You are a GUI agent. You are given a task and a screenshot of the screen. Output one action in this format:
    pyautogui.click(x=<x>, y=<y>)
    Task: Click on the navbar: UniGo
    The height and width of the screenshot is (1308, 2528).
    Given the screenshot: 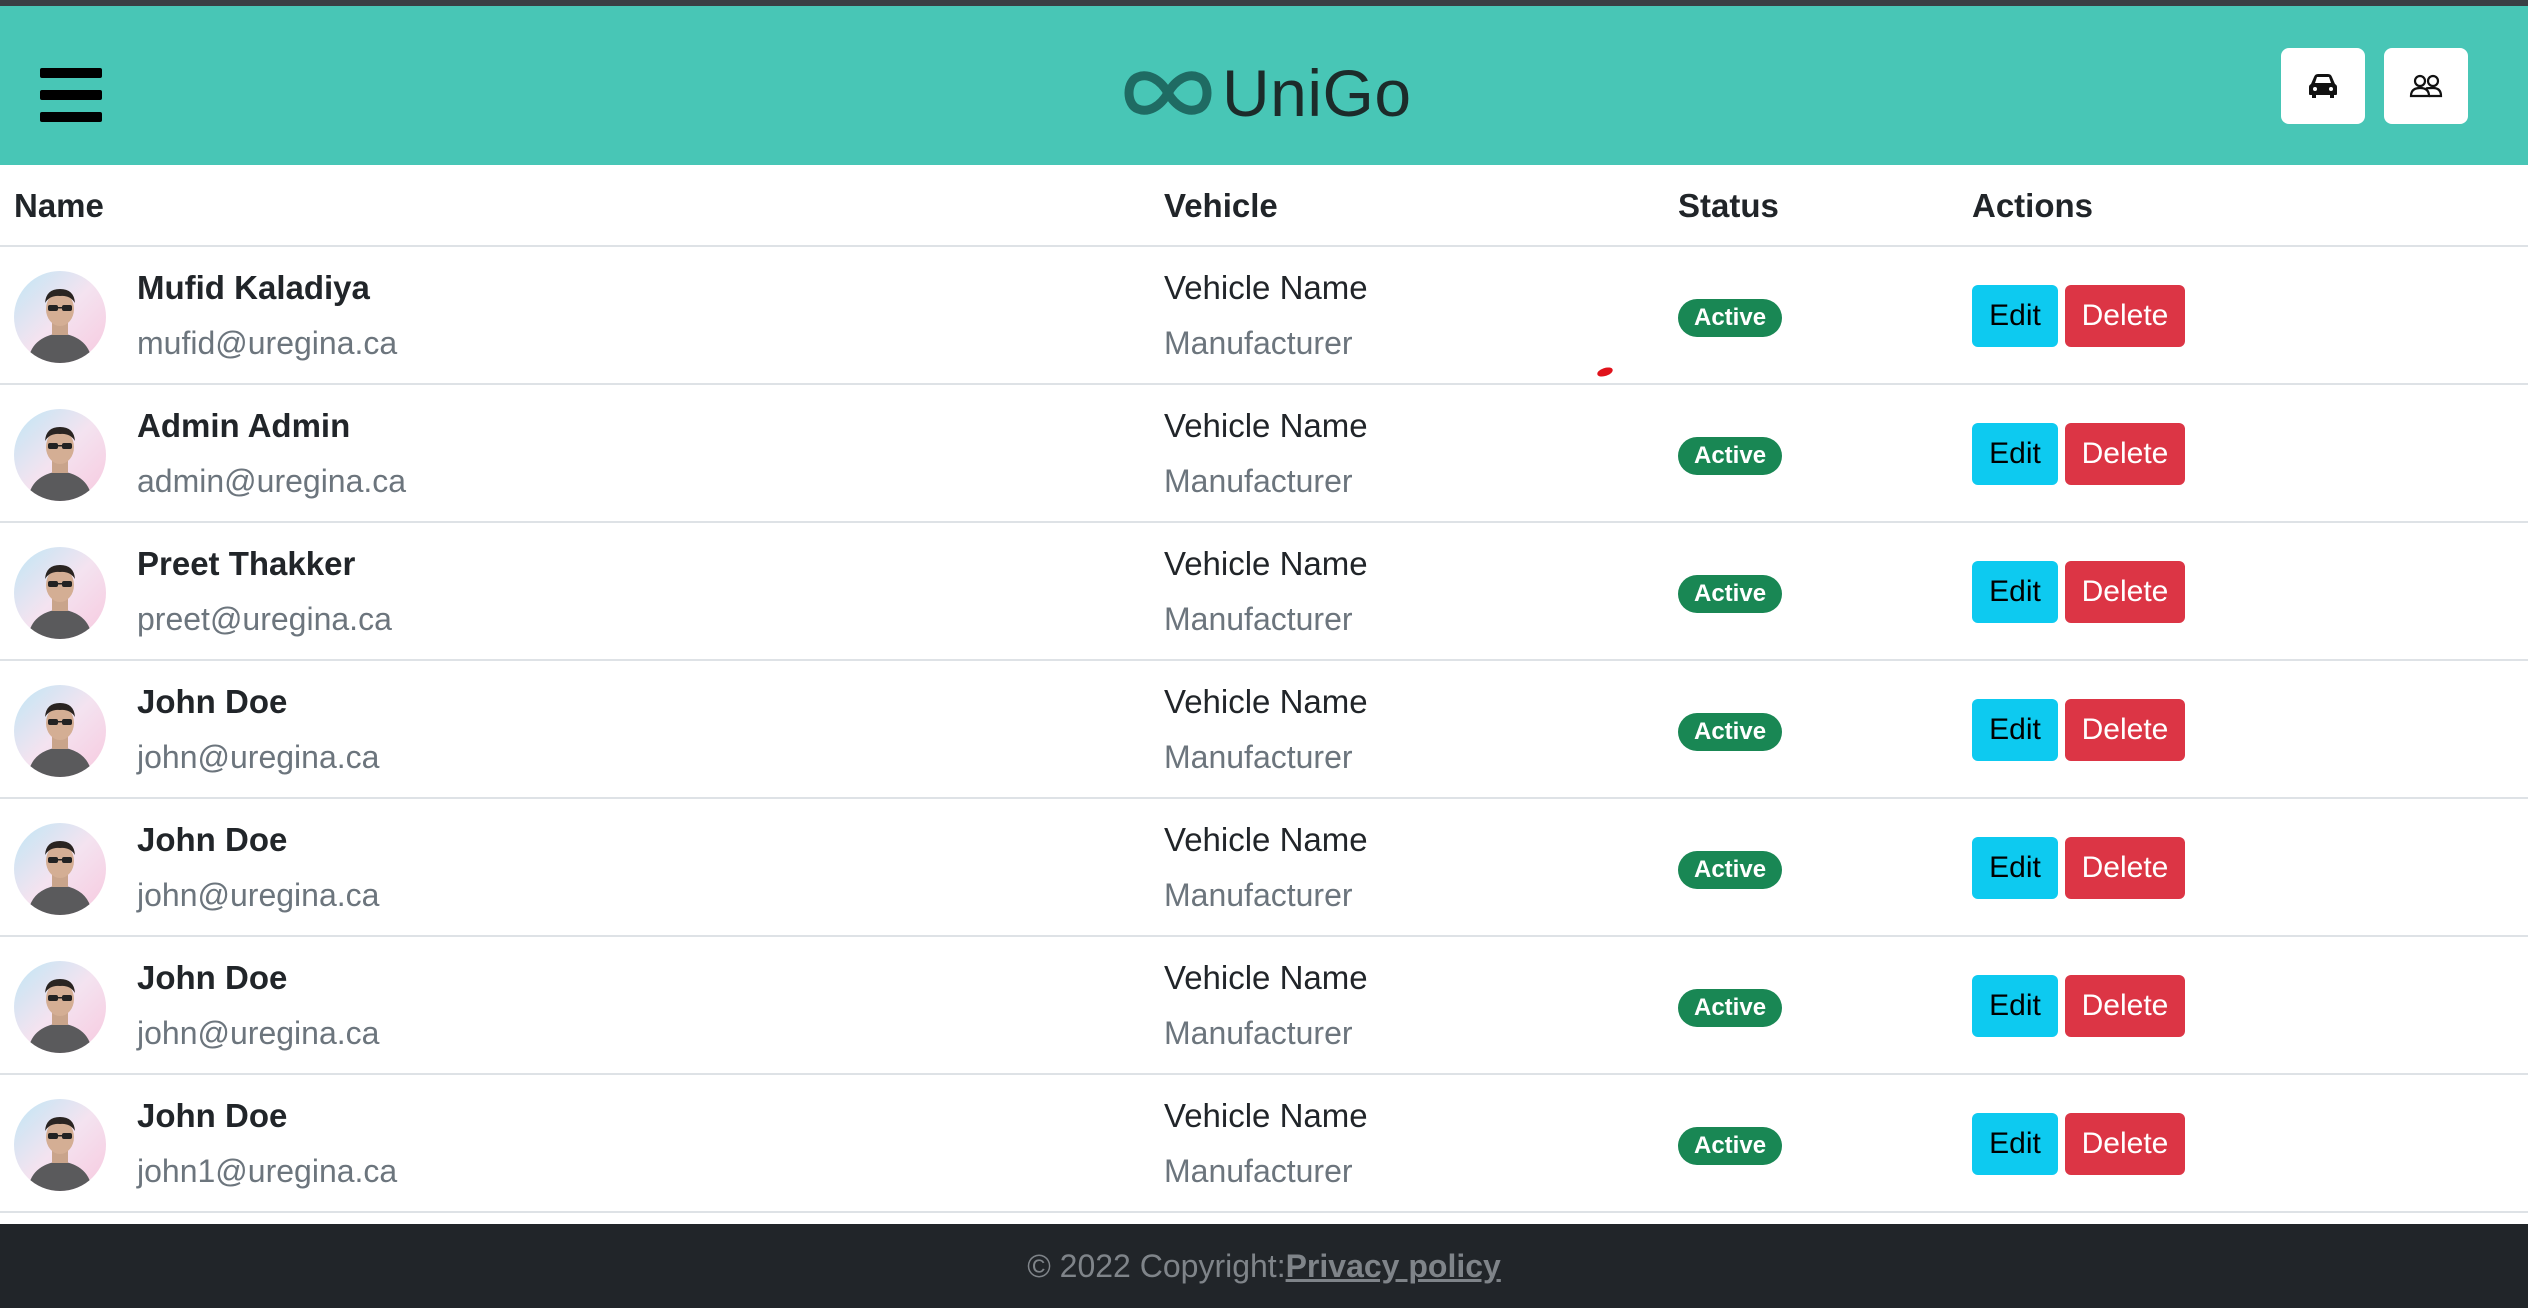 What is the action you would take?
    pyautogui.click(x=1264, y=85)
    